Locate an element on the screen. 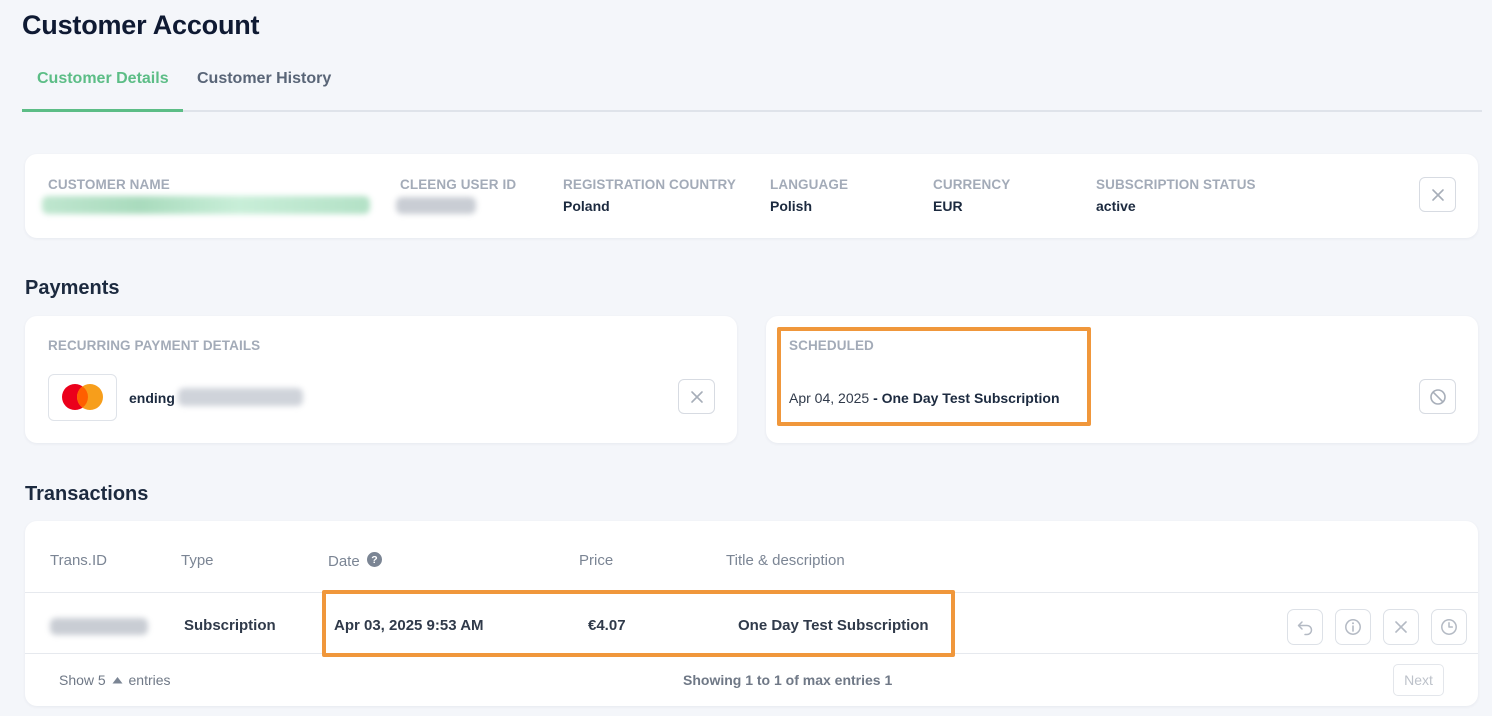 This screenshot has width=1492, height=716. language-label: LANGUAGE is located at coordinates (809, 184).